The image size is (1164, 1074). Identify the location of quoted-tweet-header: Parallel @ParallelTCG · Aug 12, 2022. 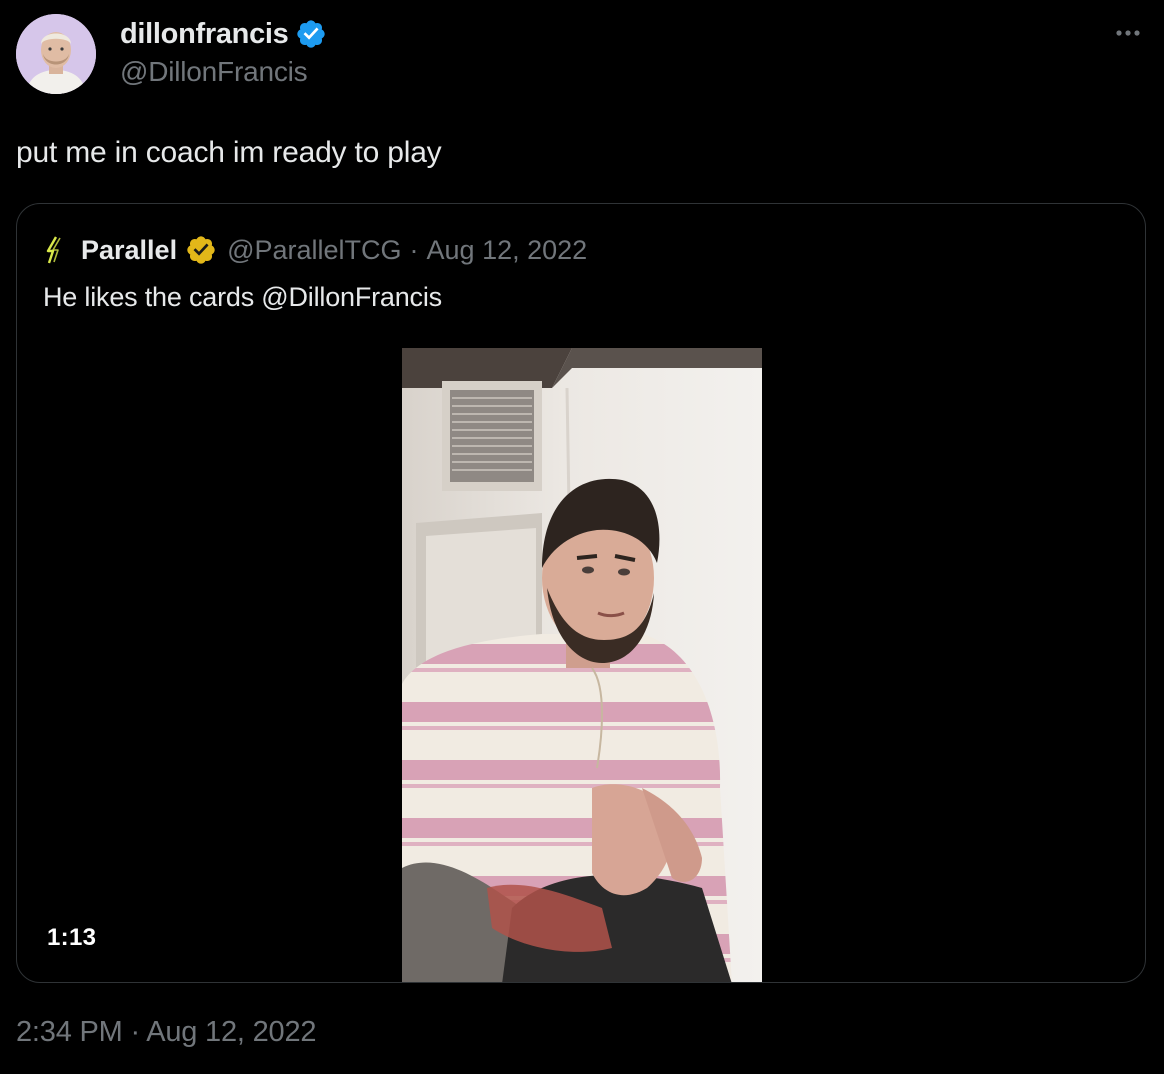
(315, 250).